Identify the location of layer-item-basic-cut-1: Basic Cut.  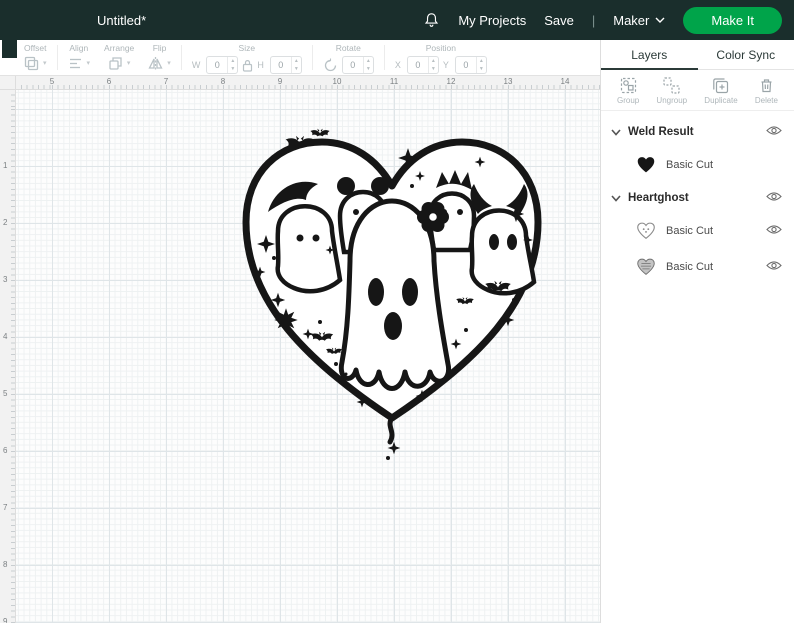
(697, 165).